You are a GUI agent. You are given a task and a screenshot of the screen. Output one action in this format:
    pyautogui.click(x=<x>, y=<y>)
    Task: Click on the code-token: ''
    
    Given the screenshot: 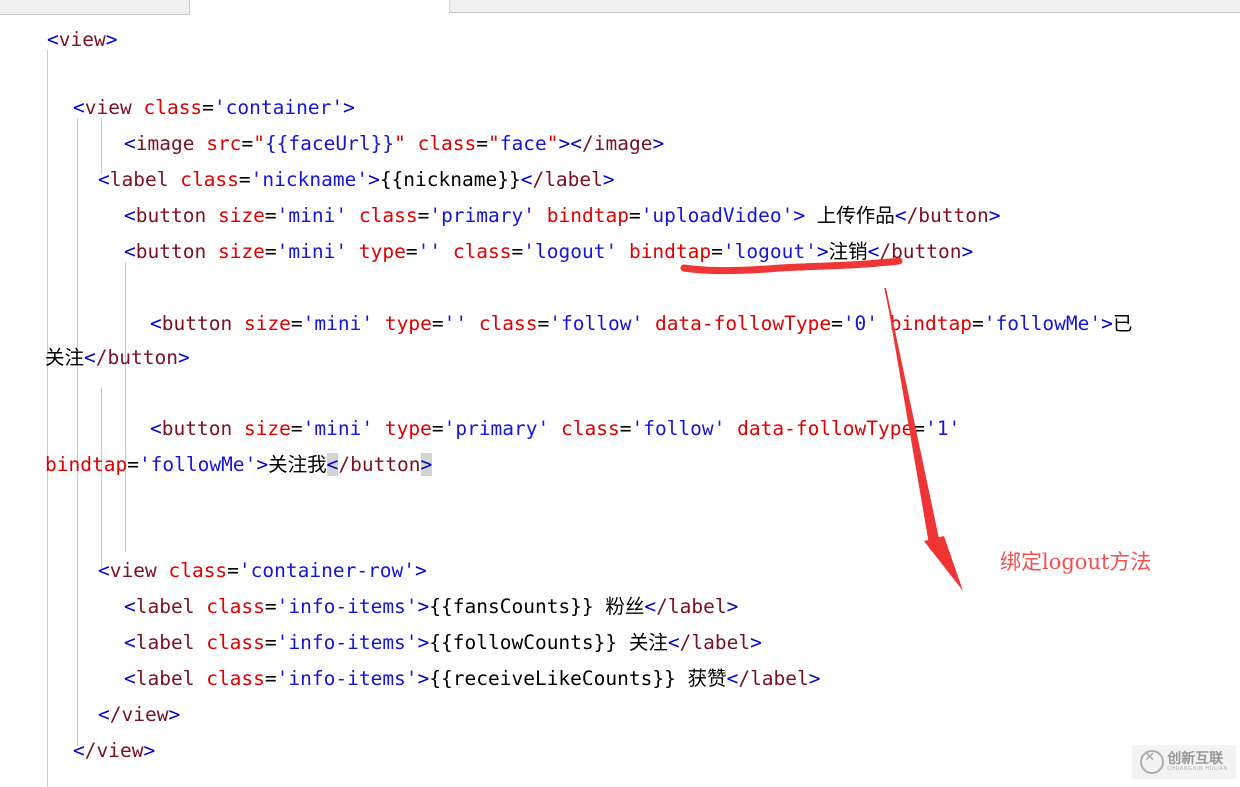 What is the action you would take?
    pyautogui.click(x=455, y=323)
    